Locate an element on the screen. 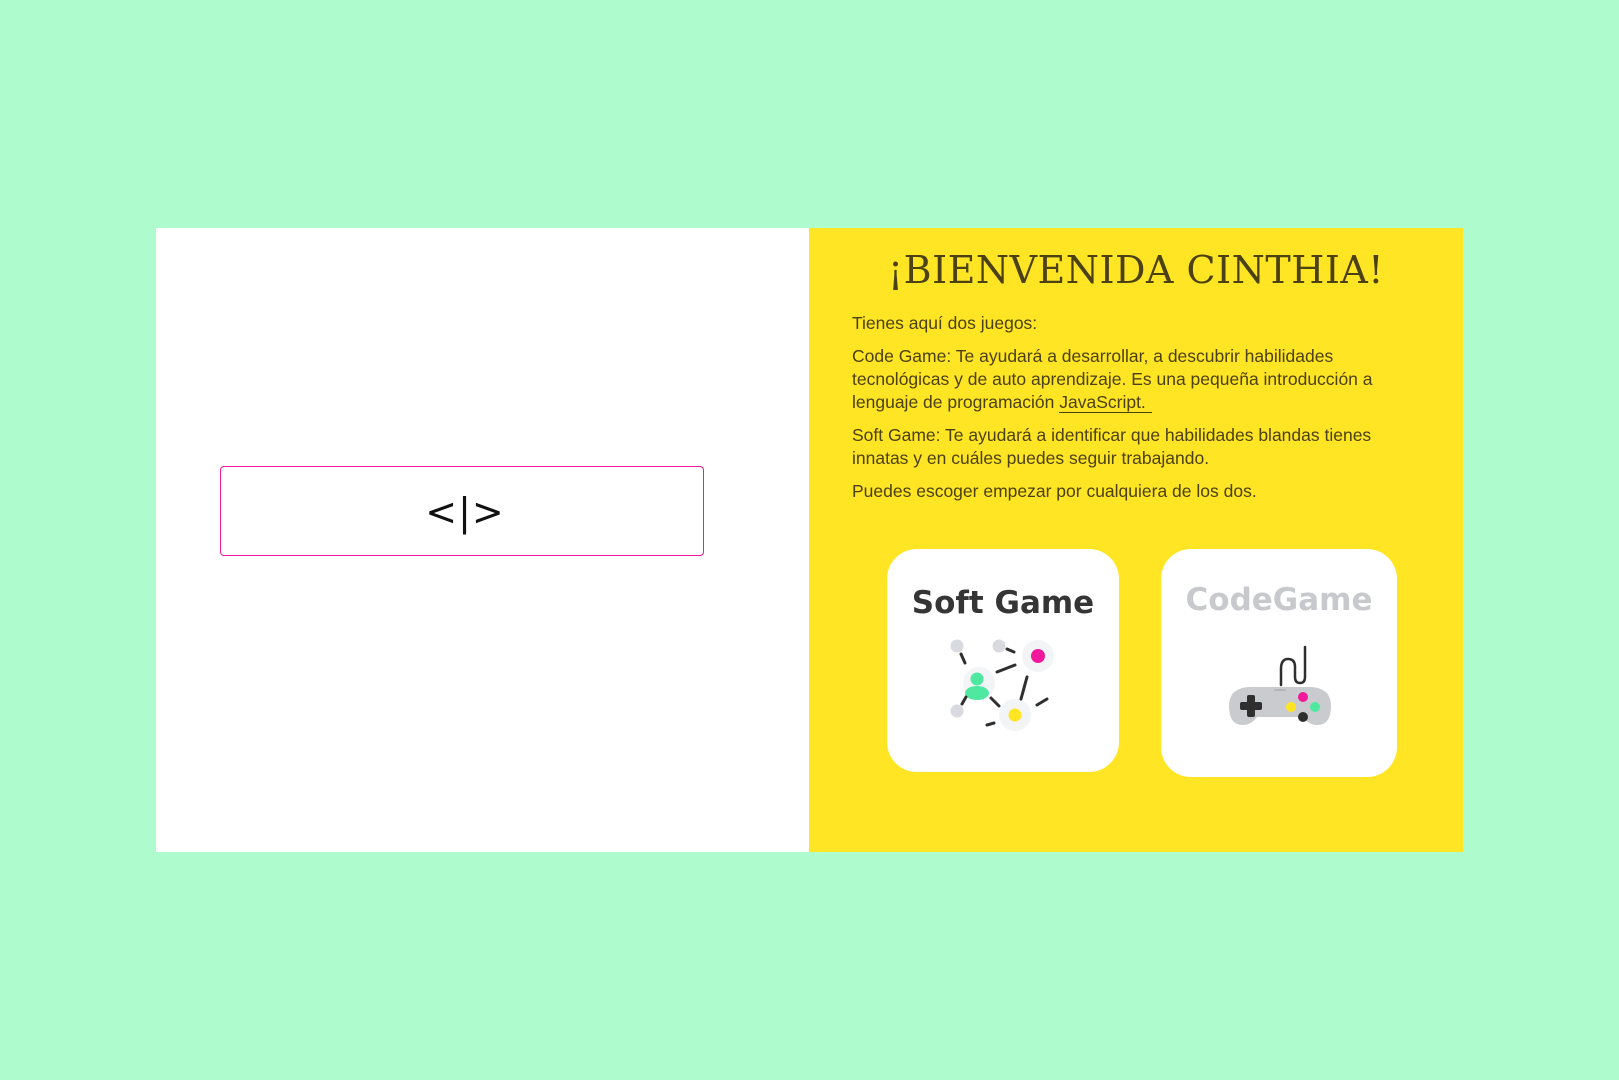  soft-game-button: Soft Game is located at coordinates (1003, 660).